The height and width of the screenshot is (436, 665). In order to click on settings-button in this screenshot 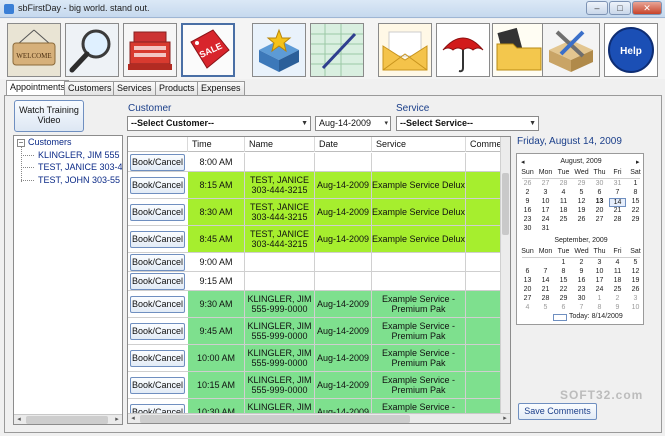, I will do `click(571, 50)`.